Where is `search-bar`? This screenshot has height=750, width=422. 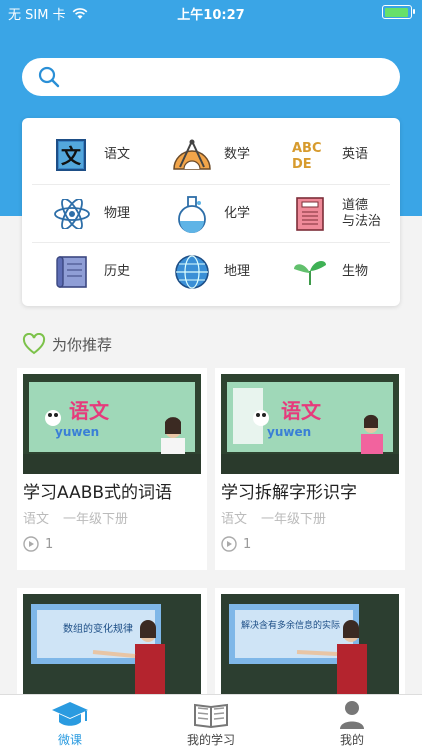
search-bar is located at coordinates (211, 77).